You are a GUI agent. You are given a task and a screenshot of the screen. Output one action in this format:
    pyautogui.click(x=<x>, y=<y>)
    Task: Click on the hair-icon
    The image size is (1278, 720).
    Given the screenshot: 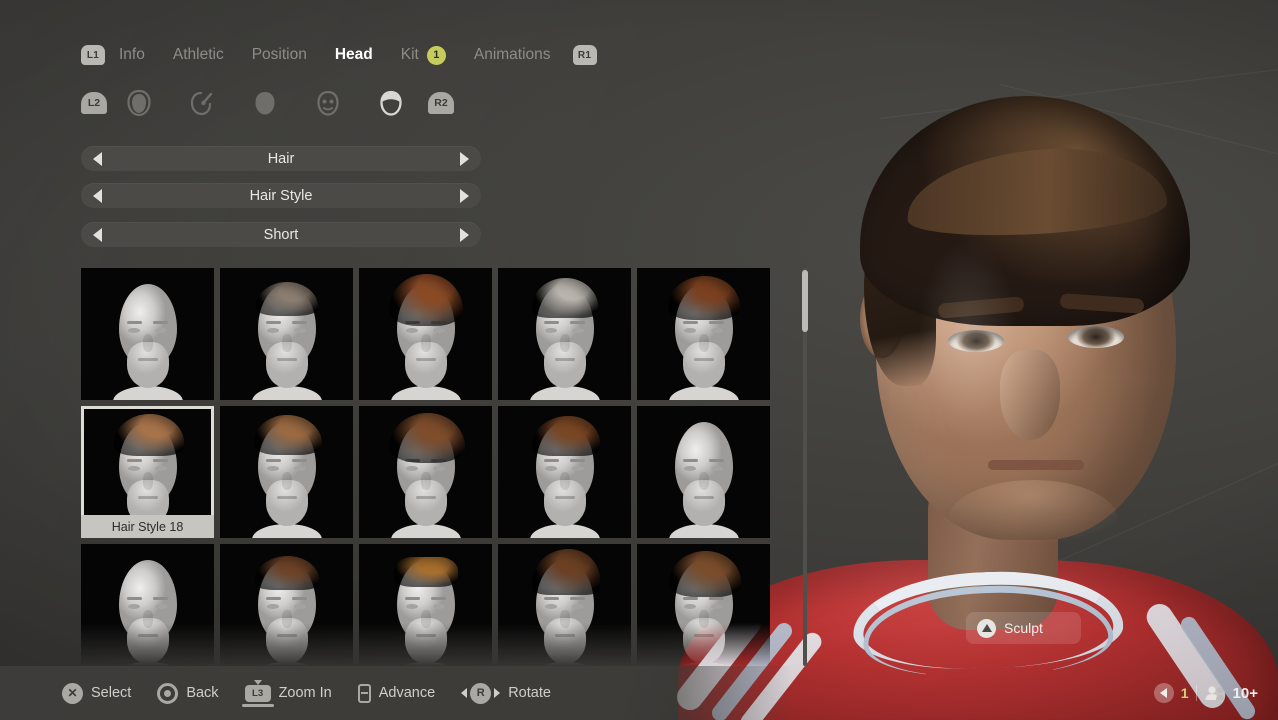 What is the action you would take?
    pyautogui.click(x=390, y=103)
    